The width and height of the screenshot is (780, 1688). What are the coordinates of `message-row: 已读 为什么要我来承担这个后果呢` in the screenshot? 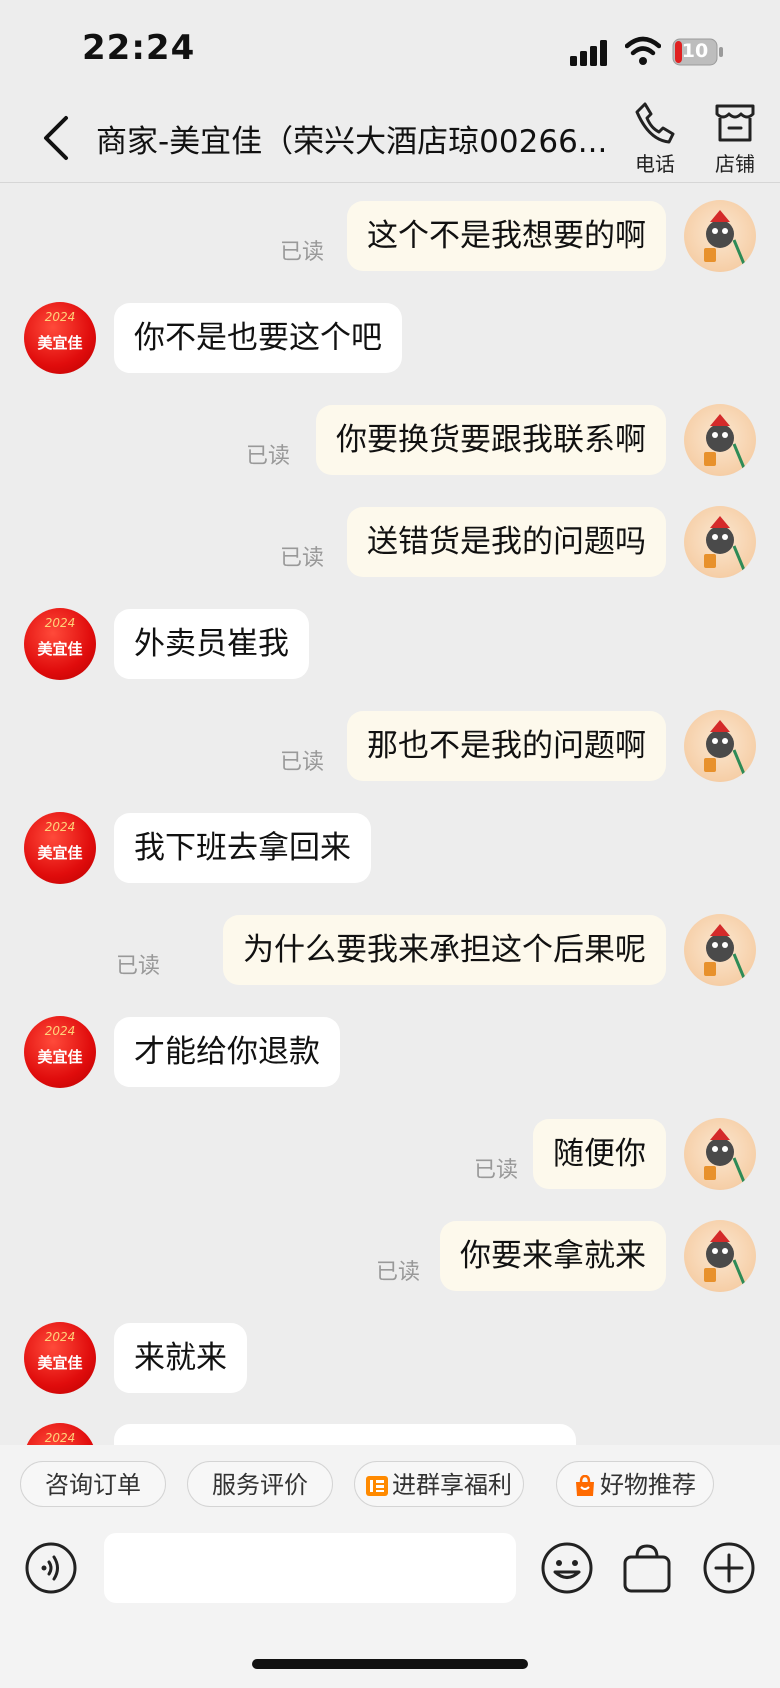 It's located at (390, 951).